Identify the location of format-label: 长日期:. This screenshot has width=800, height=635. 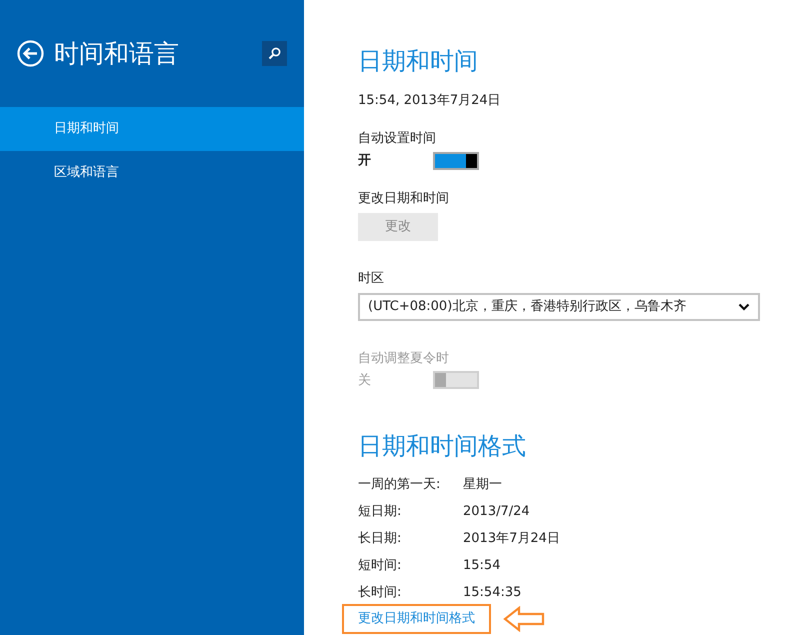
(380, 539).